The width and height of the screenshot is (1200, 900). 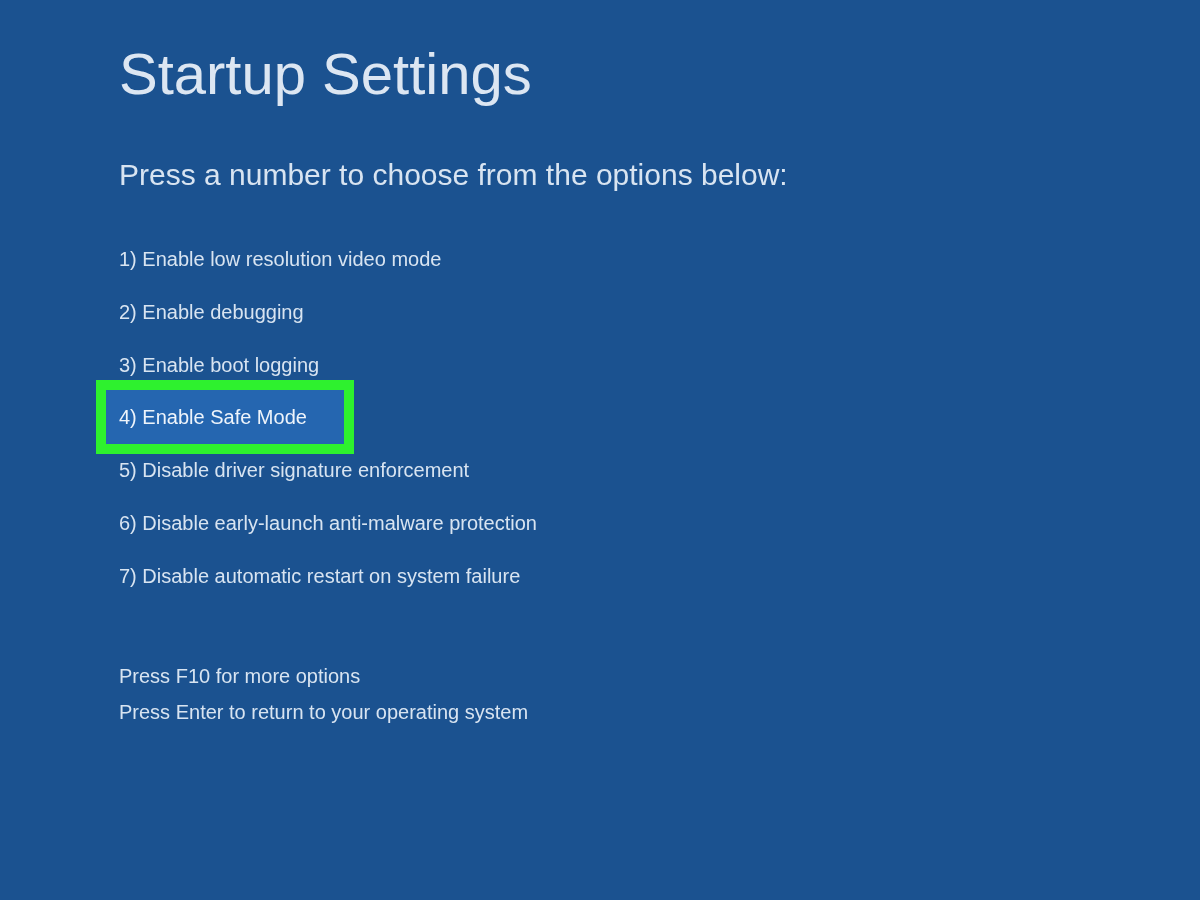 What do you see at coordinates (294, 469) in the screenshot?
I see `menu-option: 5) Disable driver signature enforcement` at bounding box center [294, 469].